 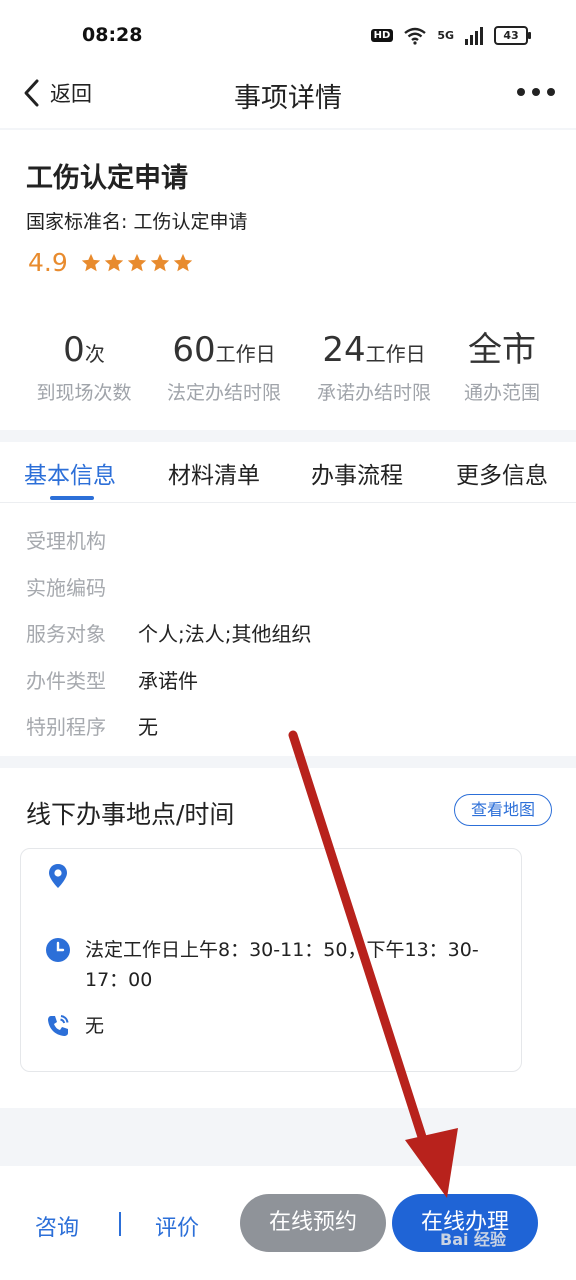 I want to click on info-label: 服务对象, so click(x=66, y=634).